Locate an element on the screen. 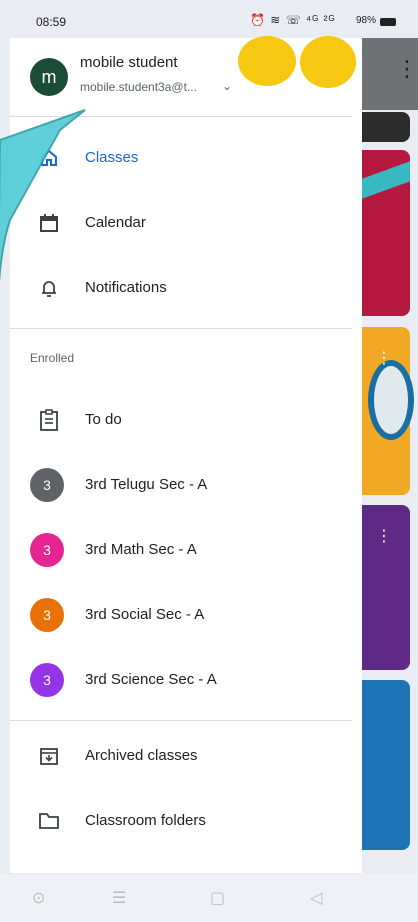 The image size is (418, 922). class-name: 3rd Social Sec - A is located at coordinates (145, 614).